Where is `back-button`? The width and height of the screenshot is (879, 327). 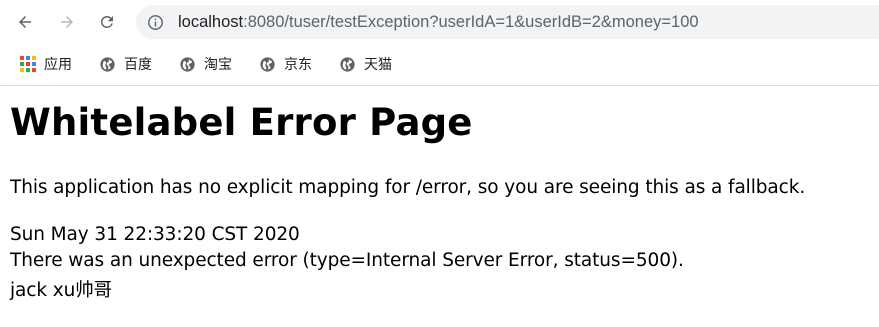 back-button is located at coordinates (25, 22).